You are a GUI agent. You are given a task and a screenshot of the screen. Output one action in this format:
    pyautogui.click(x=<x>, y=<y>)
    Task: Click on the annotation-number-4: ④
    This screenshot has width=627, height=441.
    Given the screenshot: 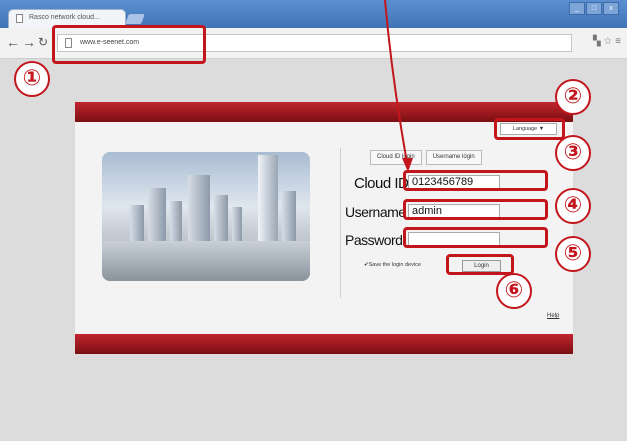 What is the action you would take?
    pyautogui.click(x=573, y=206)
    